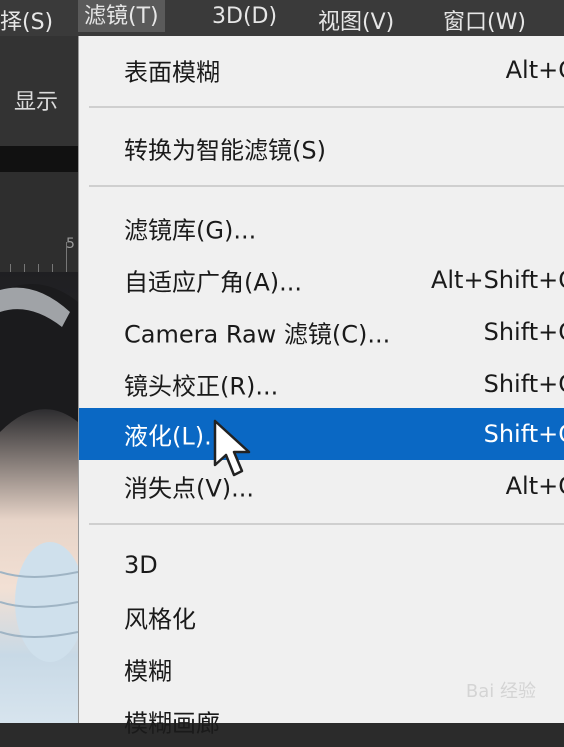  I want to click on menu-item-shortcut: Alt+Shift+C, so click(497, 280).